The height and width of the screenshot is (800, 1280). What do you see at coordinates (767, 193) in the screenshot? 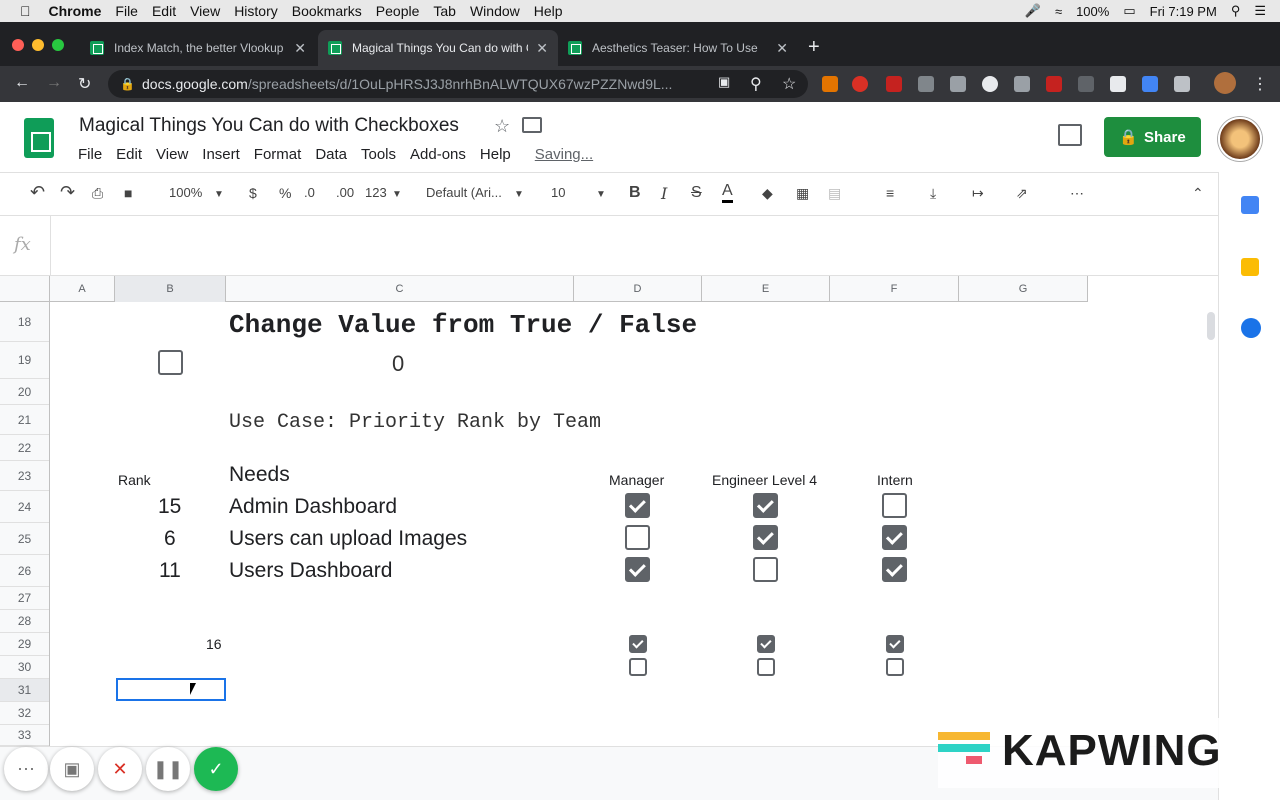
I see `fill-color-icon: ◆` at bounding box center [767, 193].